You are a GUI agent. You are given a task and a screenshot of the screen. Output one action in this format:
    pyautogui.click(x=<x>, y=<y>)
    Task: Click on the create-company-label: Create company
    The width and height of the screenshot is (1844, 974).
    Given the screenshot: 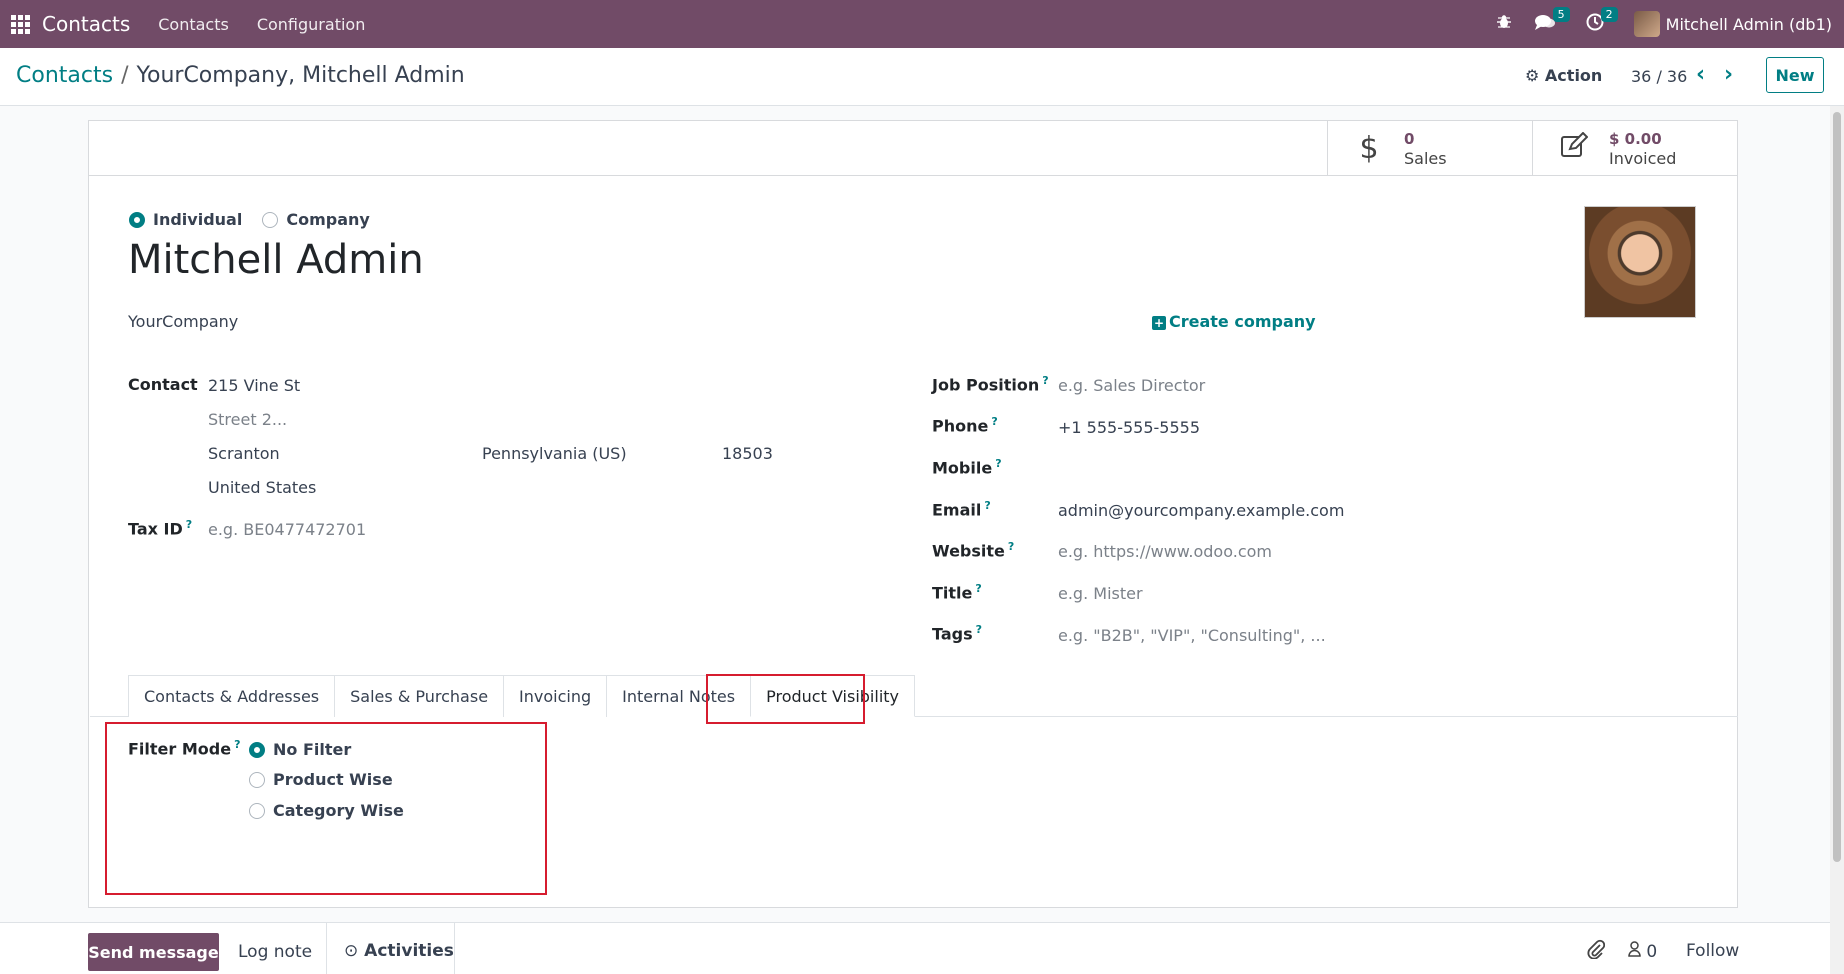 What is the action you would take?
    pyautogui.click(x=1242, y=321)
    